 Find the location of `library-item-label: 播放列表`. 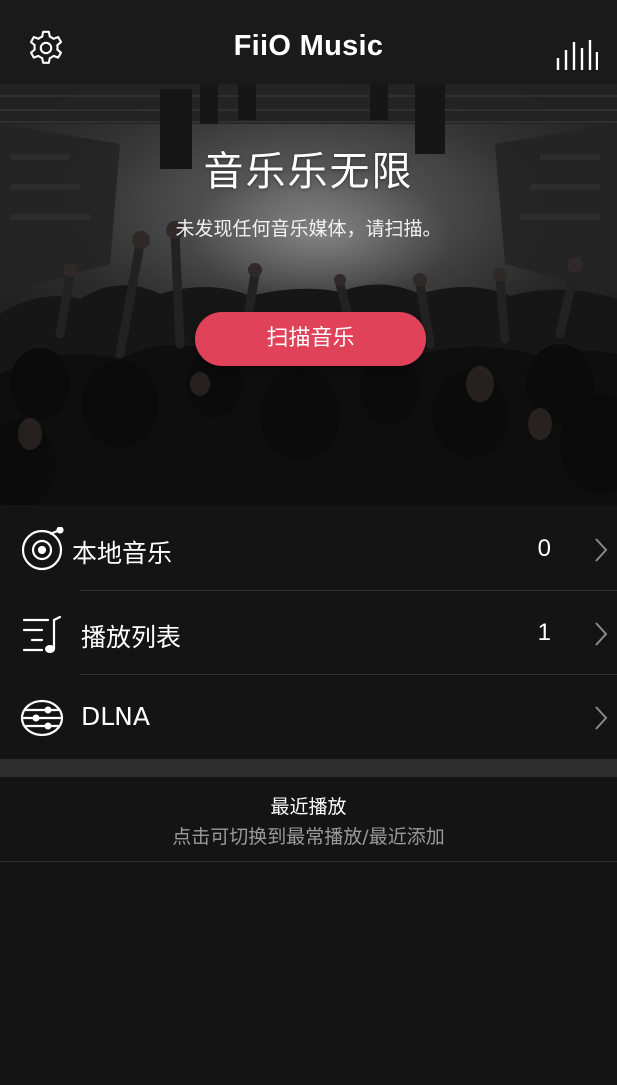

library-item-label: 播放列表 is located at coordinates (131, 637).